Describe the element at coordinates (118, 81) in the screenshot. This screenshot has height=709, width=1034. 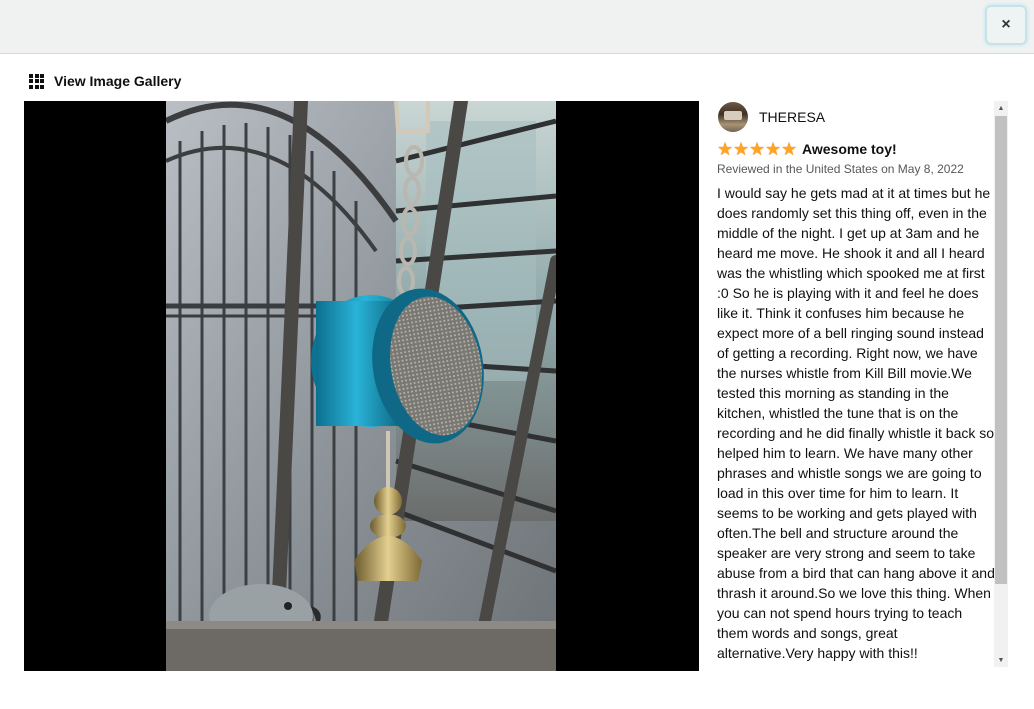
I see `gallery-link-label: View Image Gallery` at that location.